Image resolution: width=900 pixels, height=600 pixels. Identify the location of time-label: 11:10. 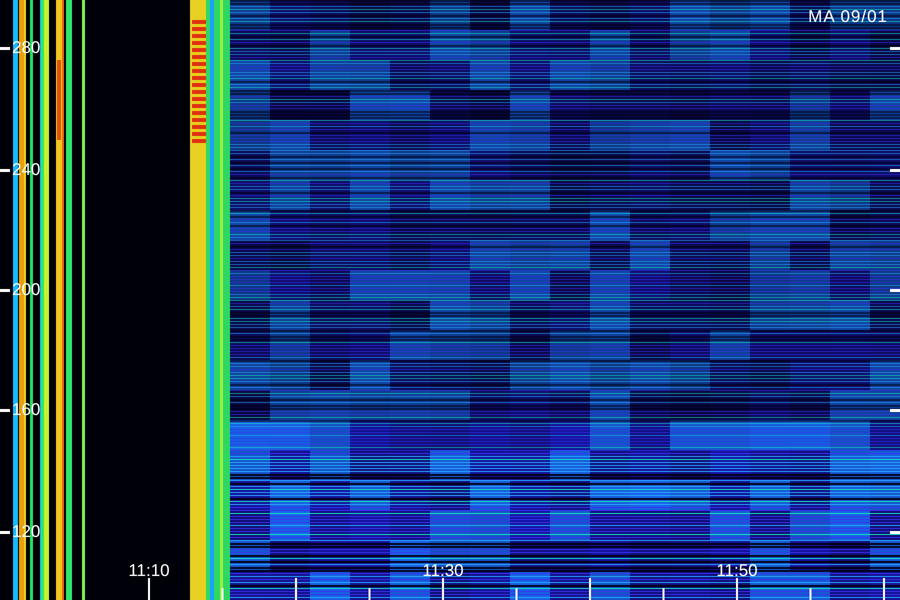
(149, 571).